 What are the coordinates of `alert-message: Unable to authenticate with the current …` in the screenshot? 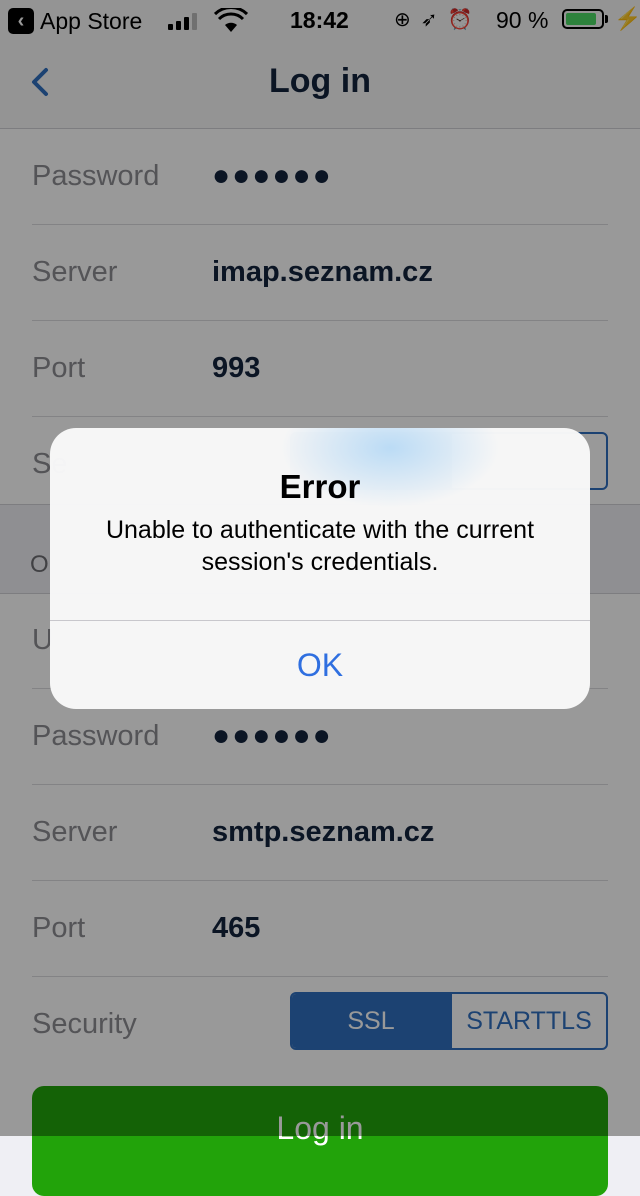 It's located at (320, 546).